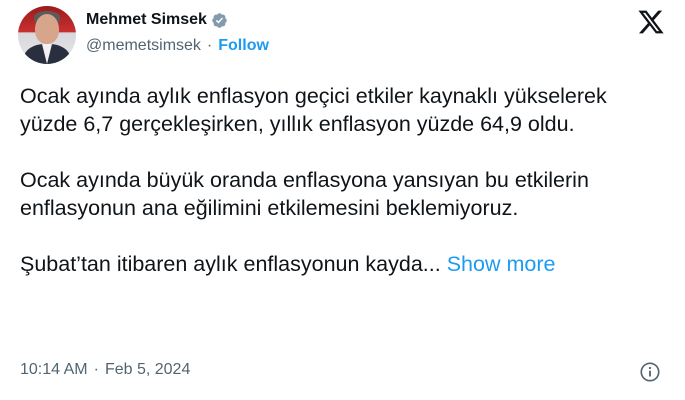 The width and height of the screenshot is (685, 400). Describe the element at coordinates (651, 22) in the screenshot. I see `x-logo-icon` at that location.